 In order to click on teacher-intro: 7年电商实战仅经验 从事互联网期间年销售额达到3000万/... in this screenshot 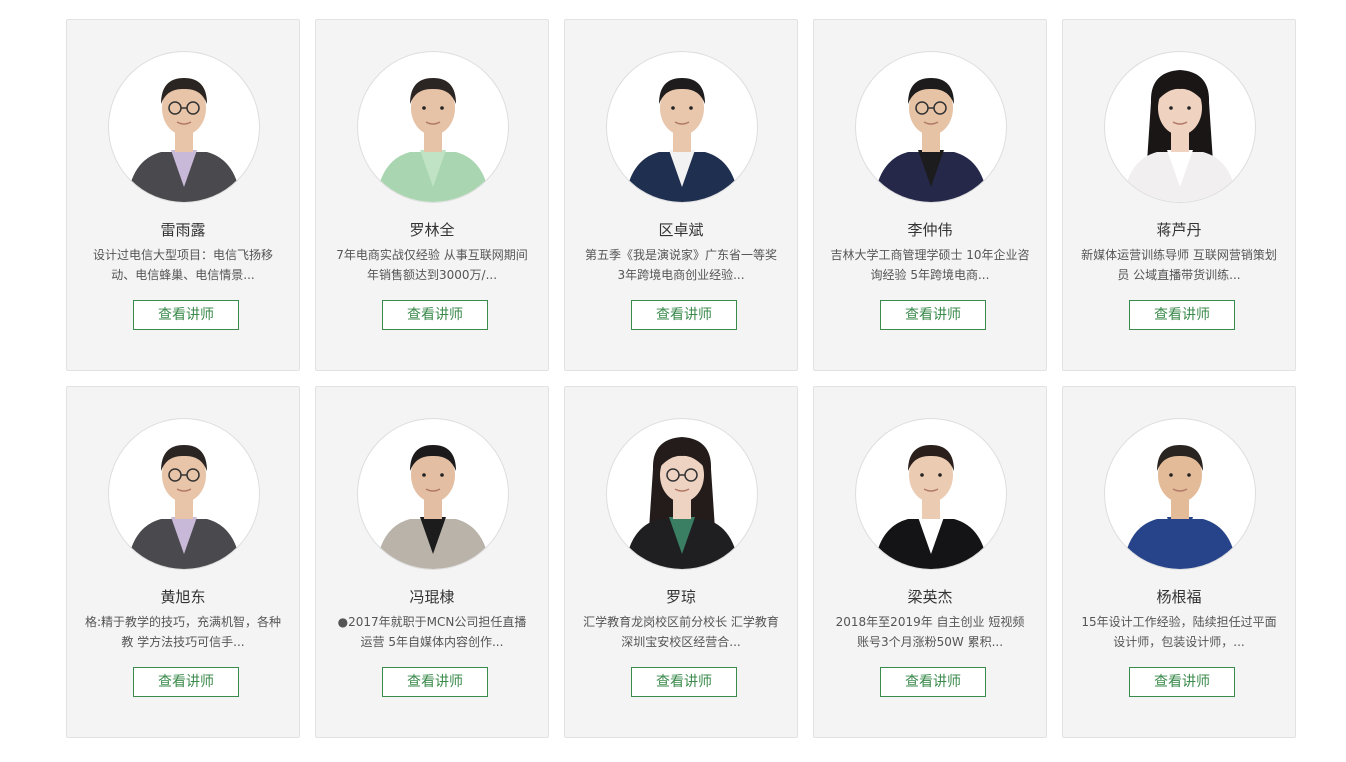, I will do `click(432, 265)`.